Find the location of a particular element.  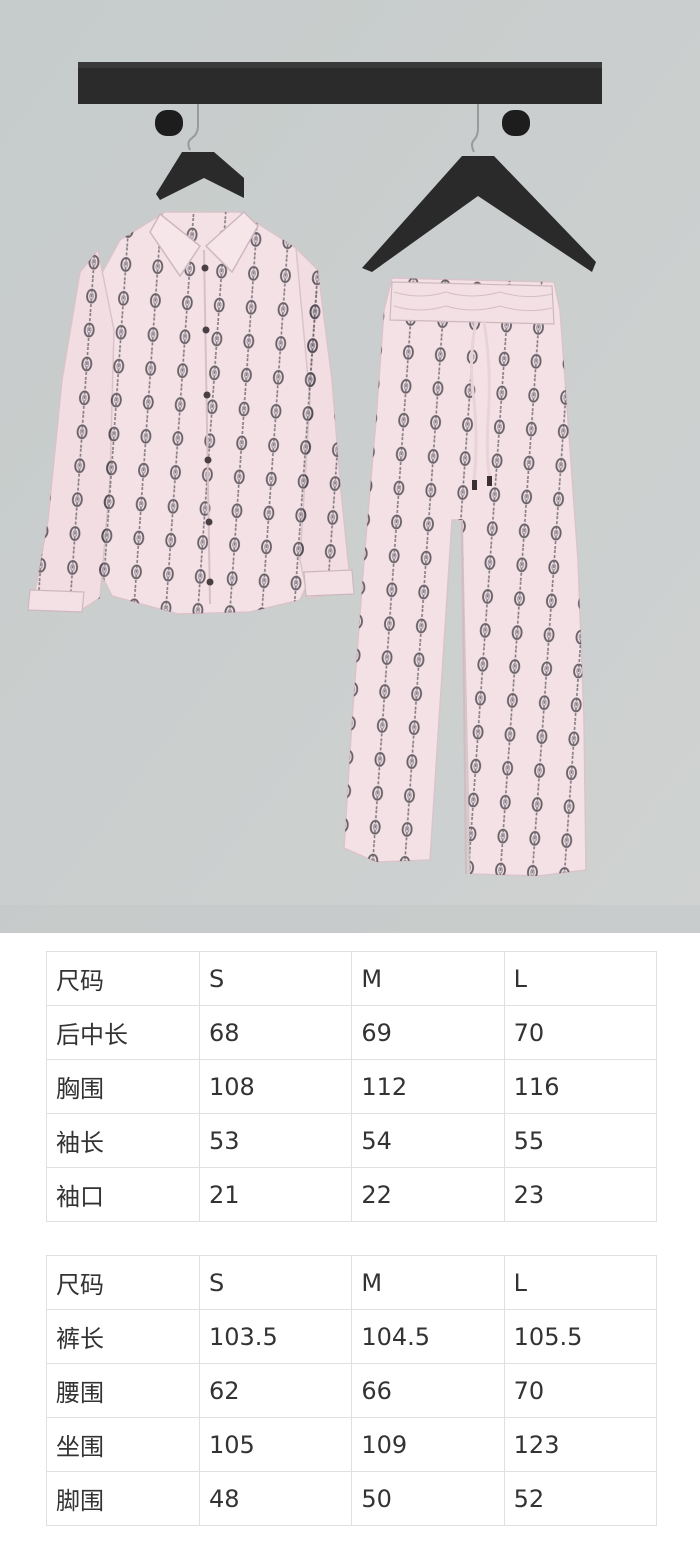

table-cell: 116 is located at coordinates (580, 1086).